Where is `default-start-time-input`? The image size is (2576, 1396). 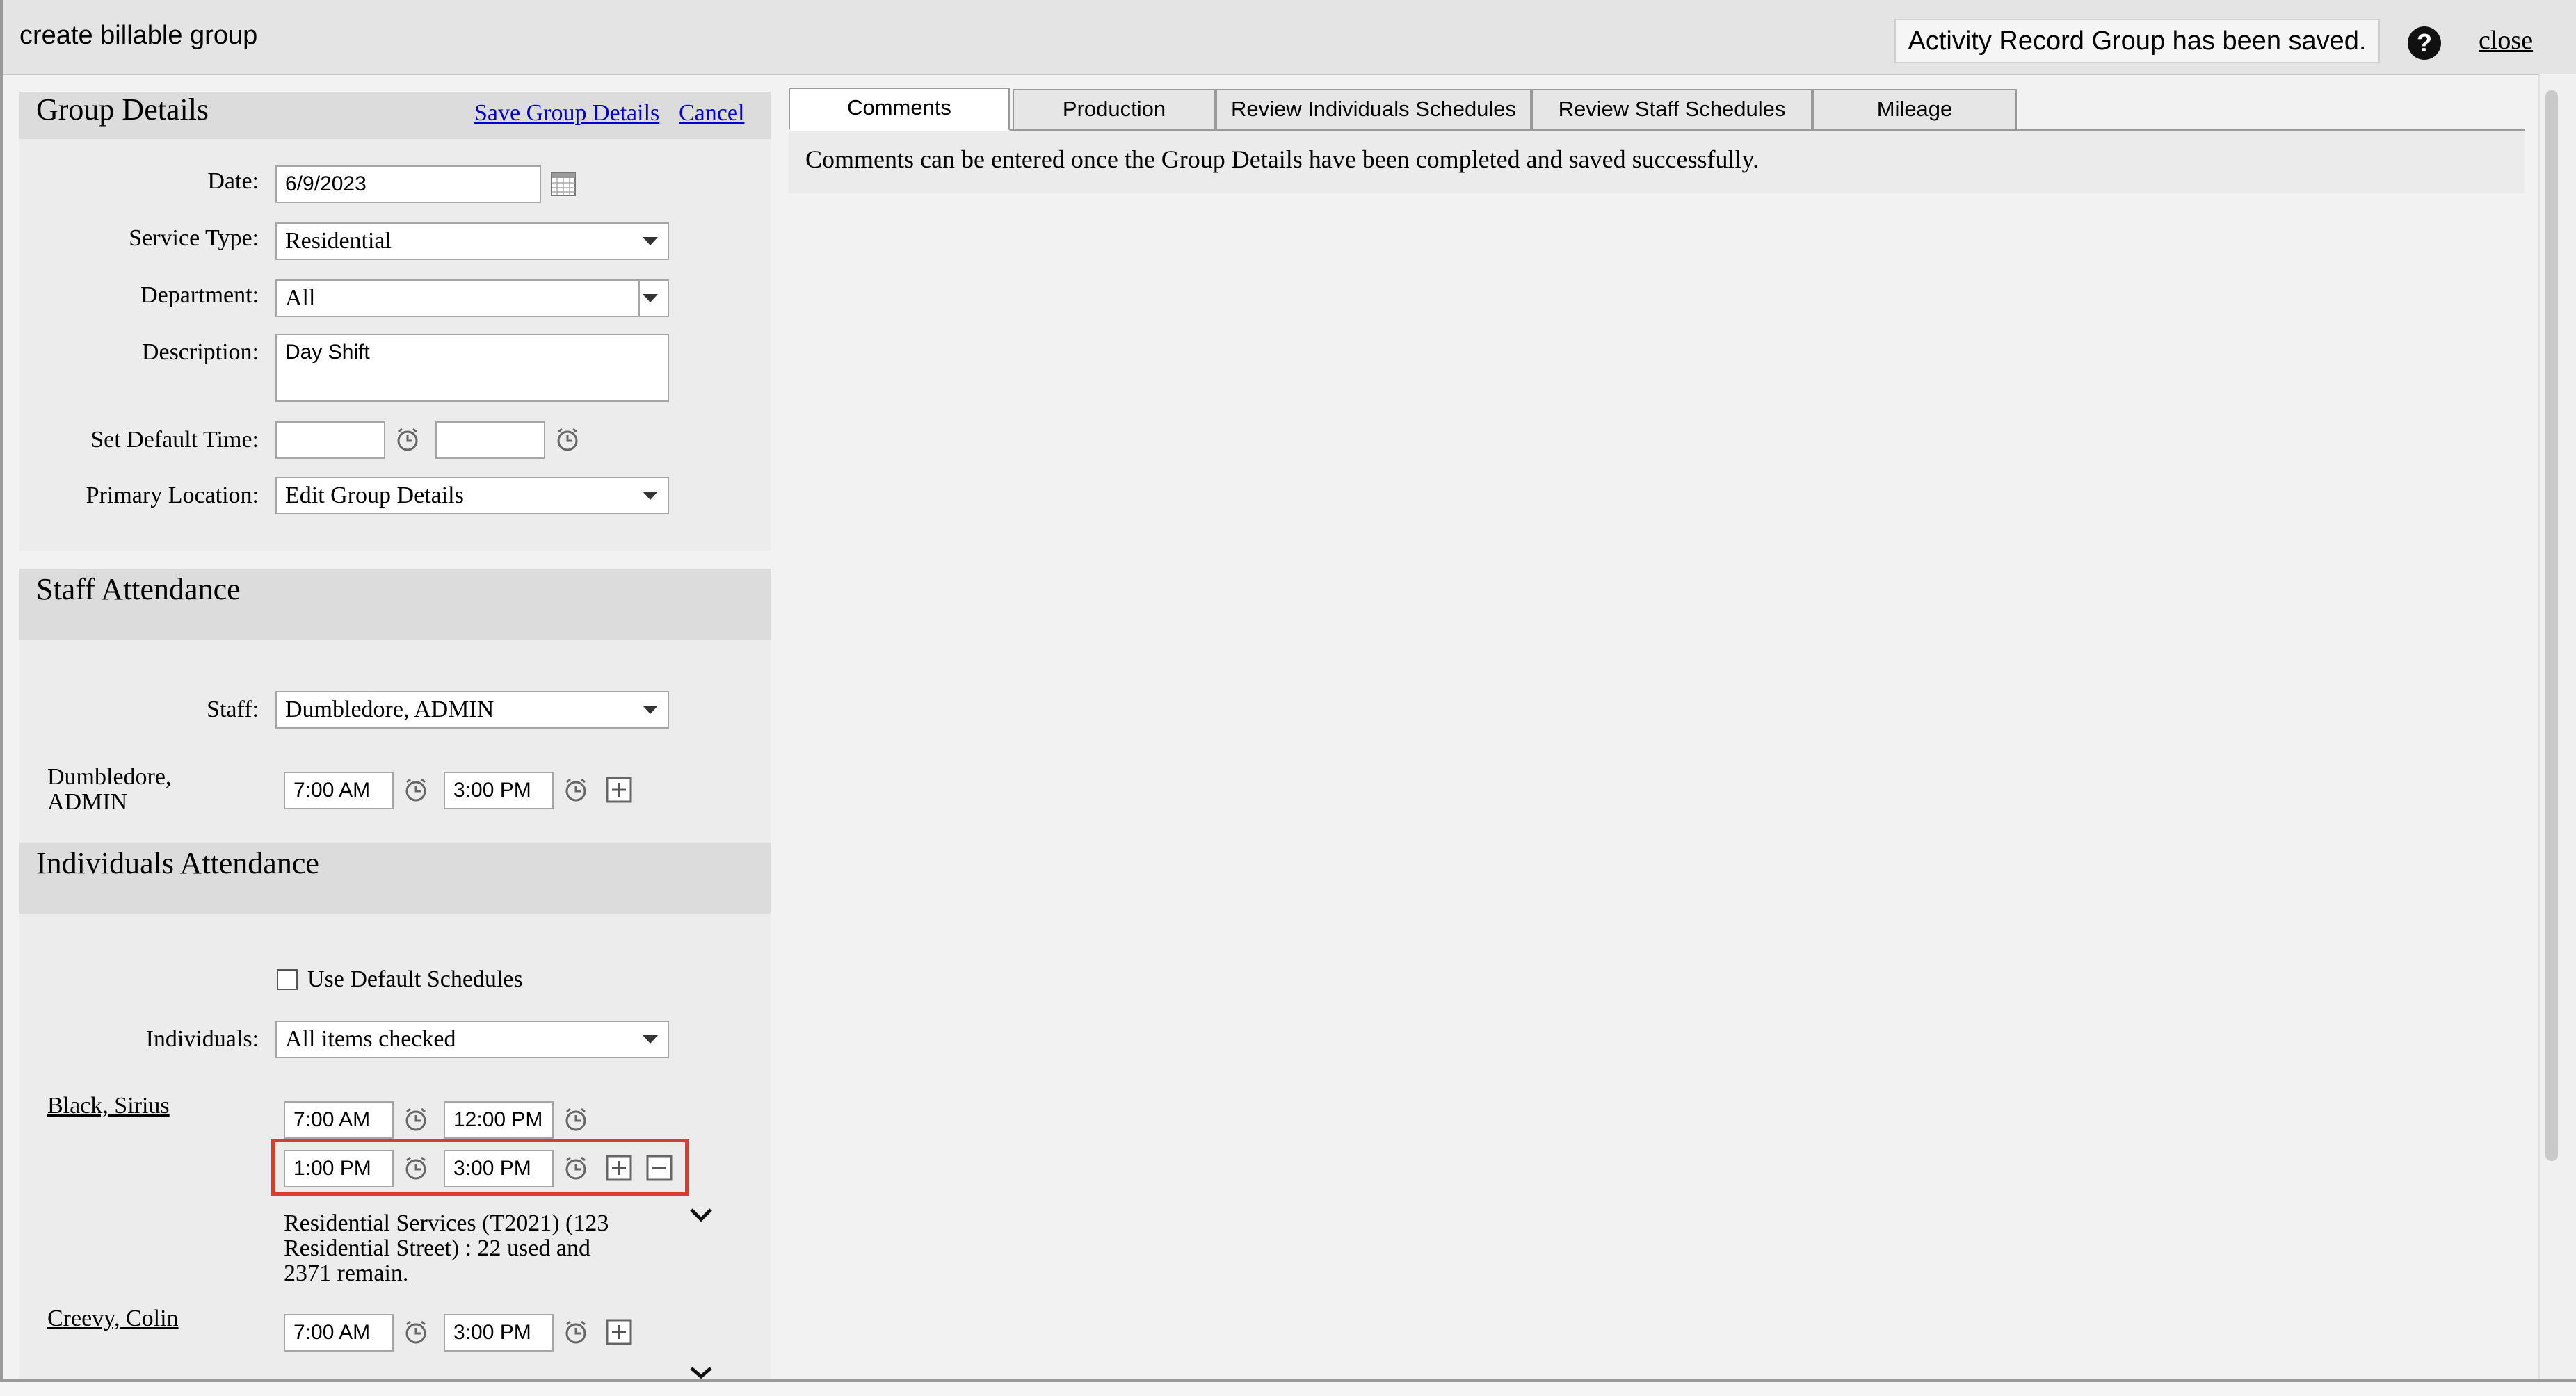 default-start-time-input is located at coordinates (330, 440).